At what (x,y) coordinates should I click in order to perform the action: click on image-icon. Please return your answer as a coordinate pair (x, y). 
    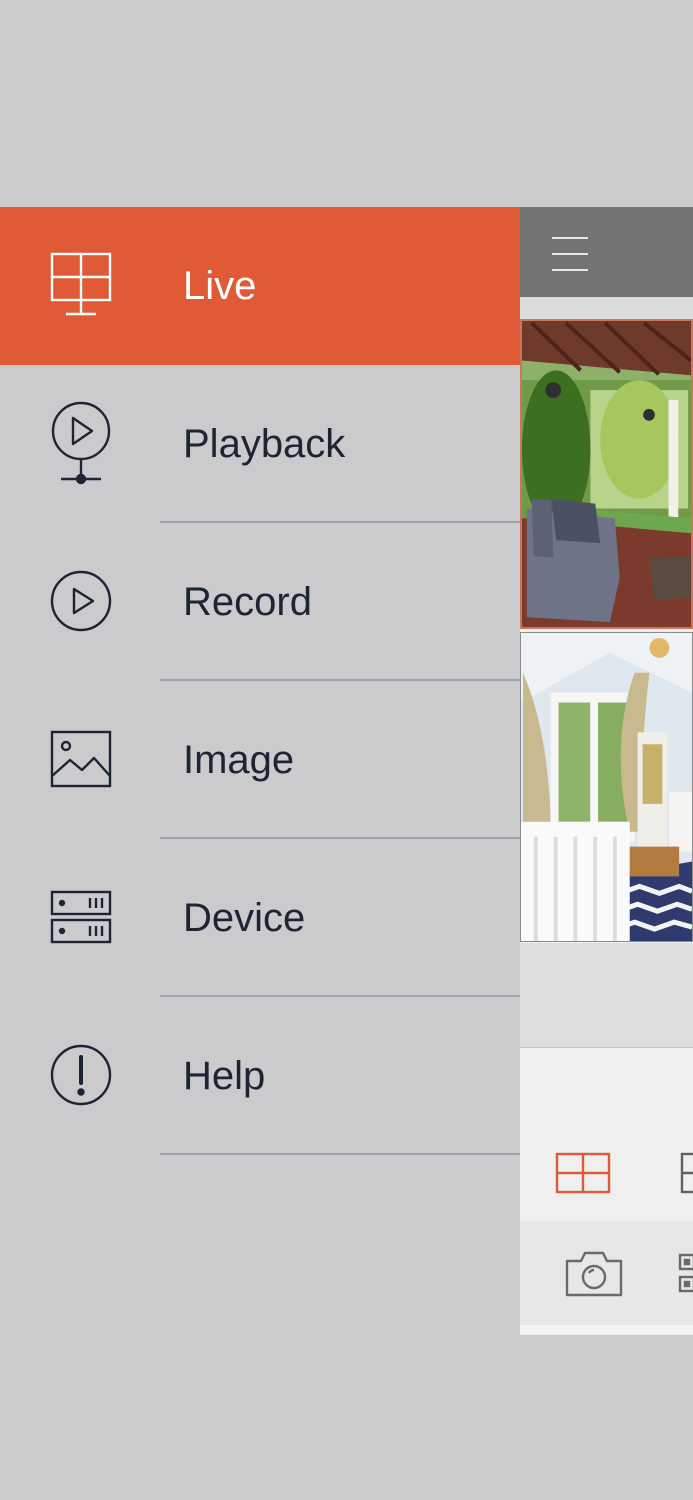
    Looking at the image, I should click on (81, 759).